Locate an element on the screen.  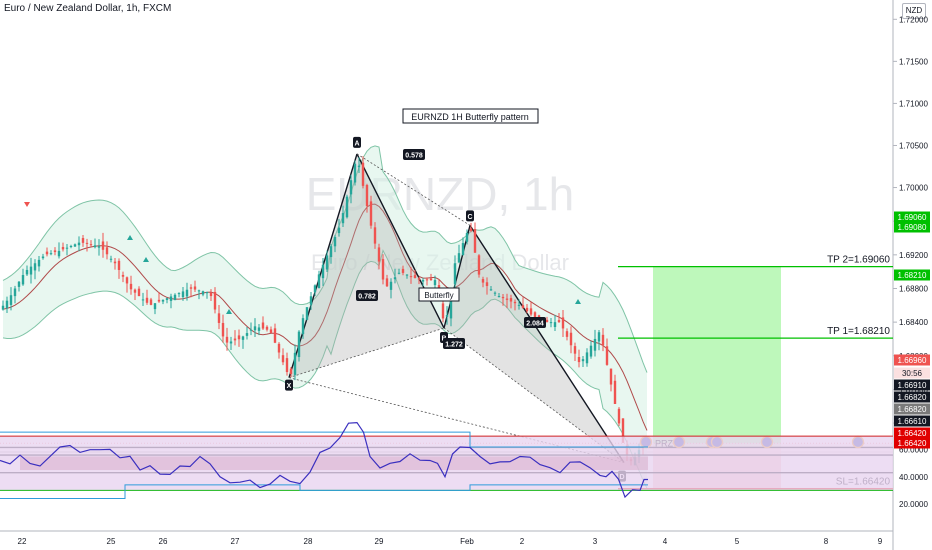
point-c-label: C is located at coordinates (469, 217).